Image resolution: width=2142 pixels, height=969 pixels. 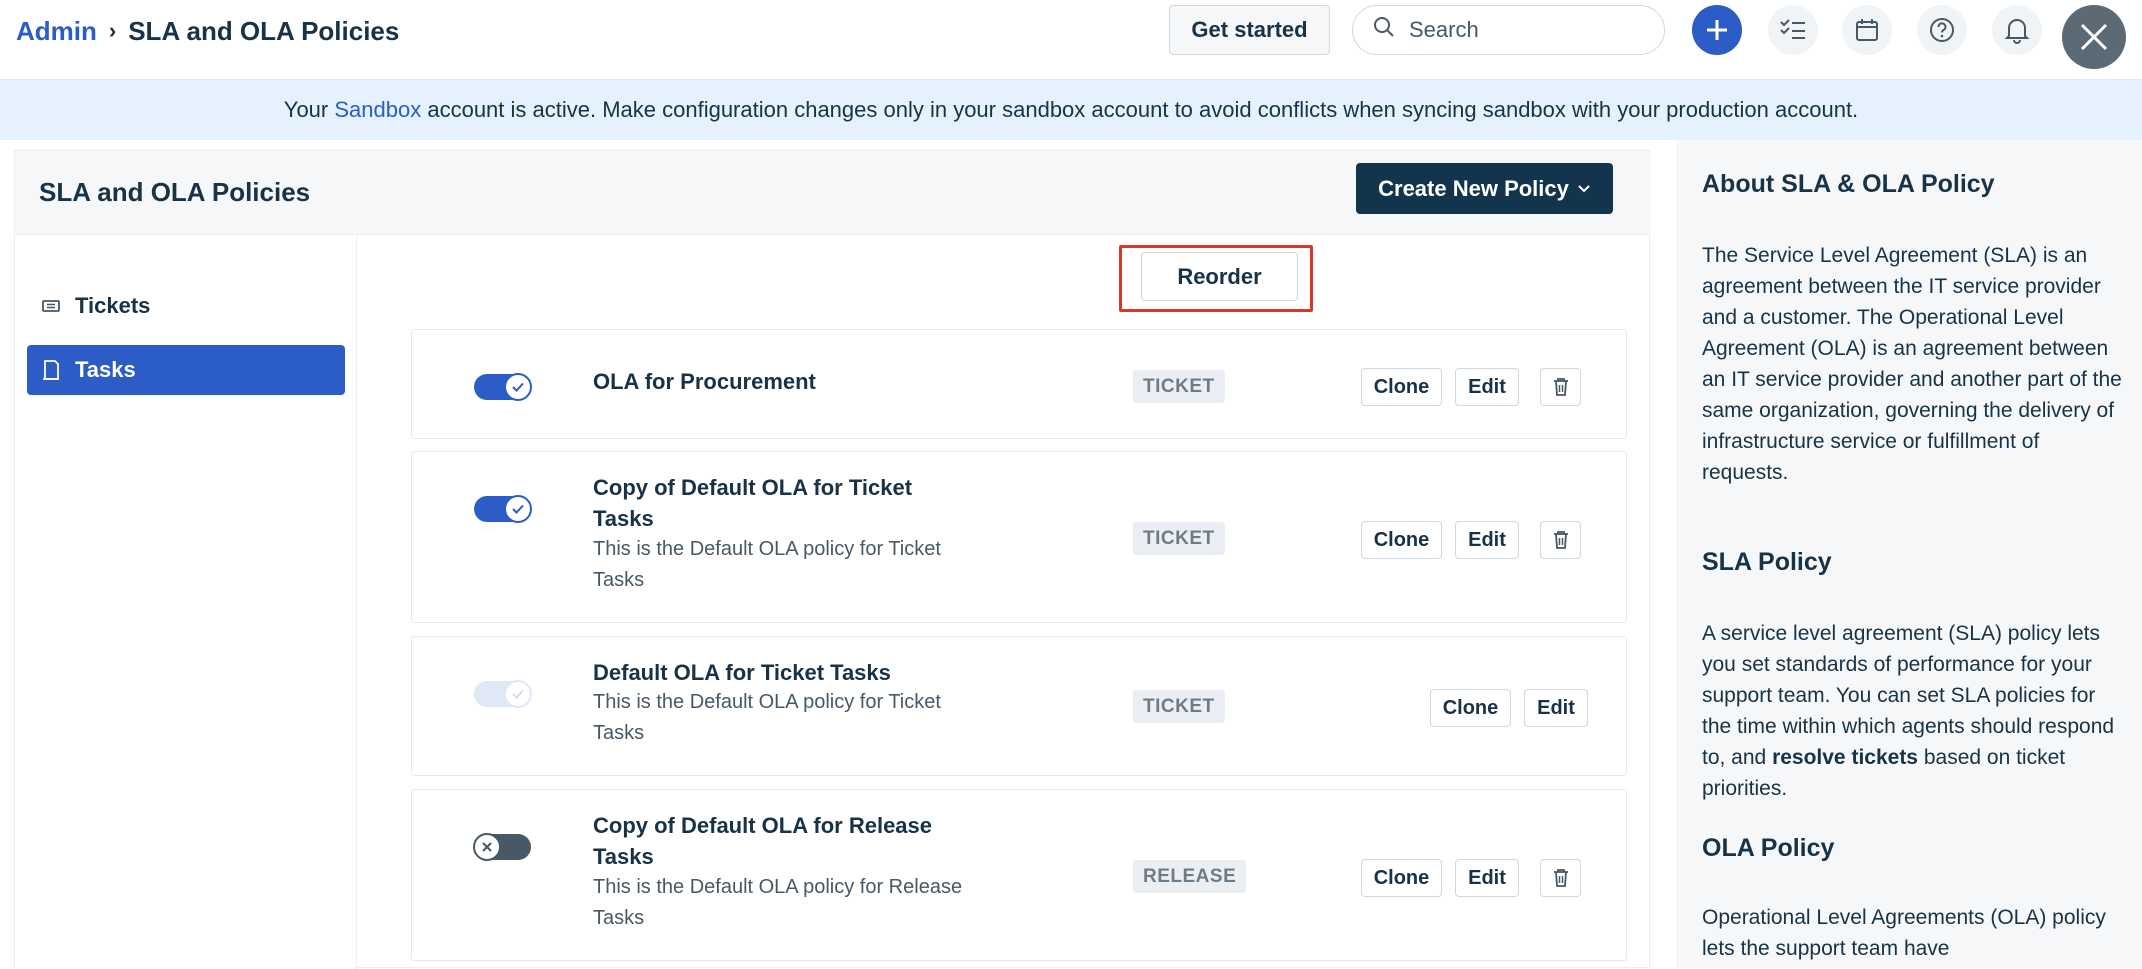 I want to click on checklist-icon, so click(x=1792, y=29).